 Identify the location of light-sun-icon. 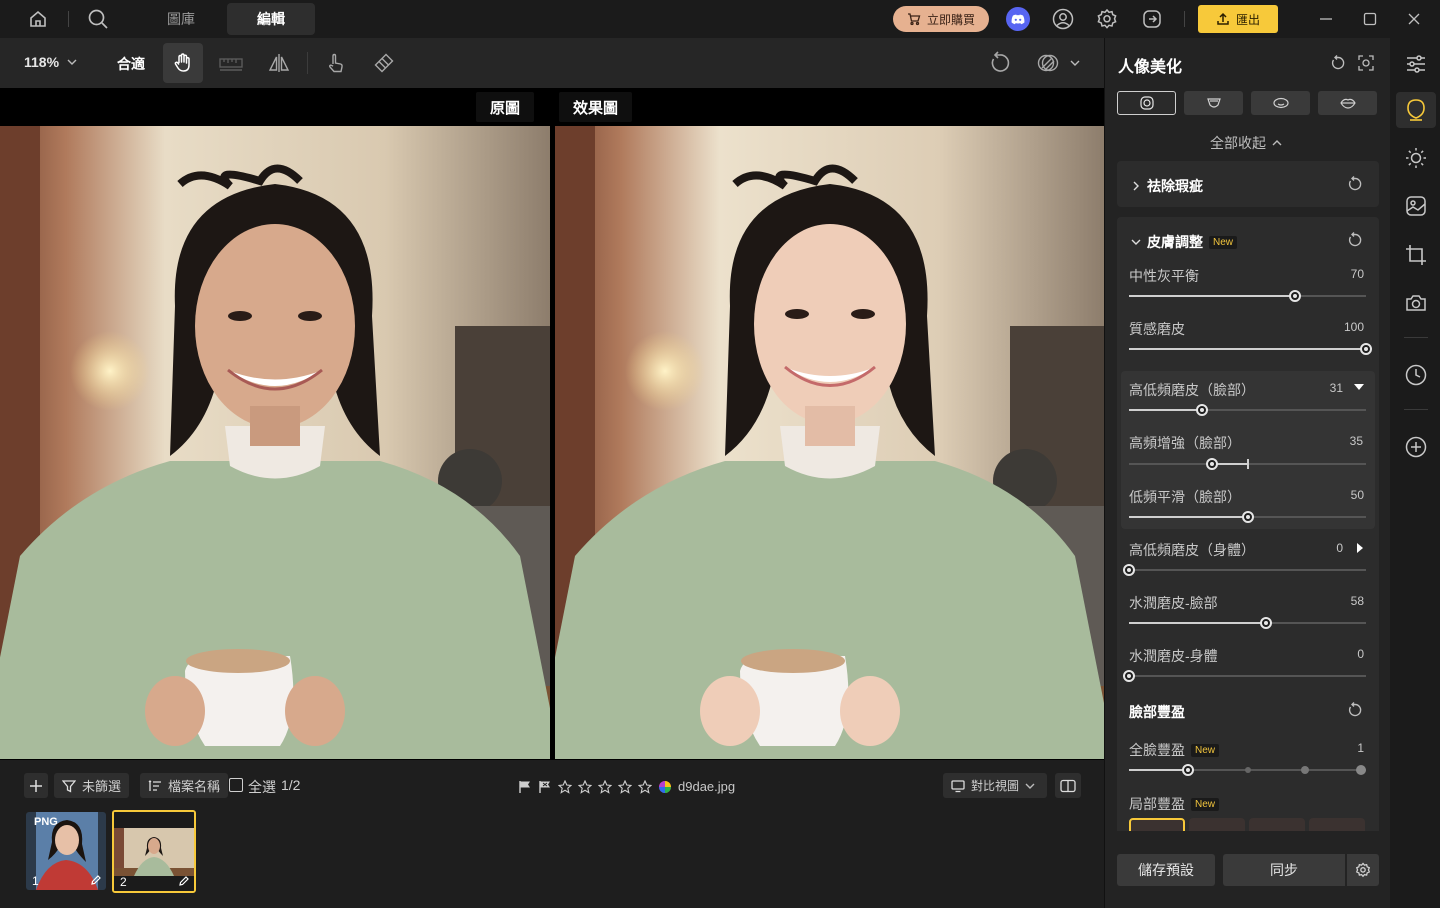
(1416, 158).